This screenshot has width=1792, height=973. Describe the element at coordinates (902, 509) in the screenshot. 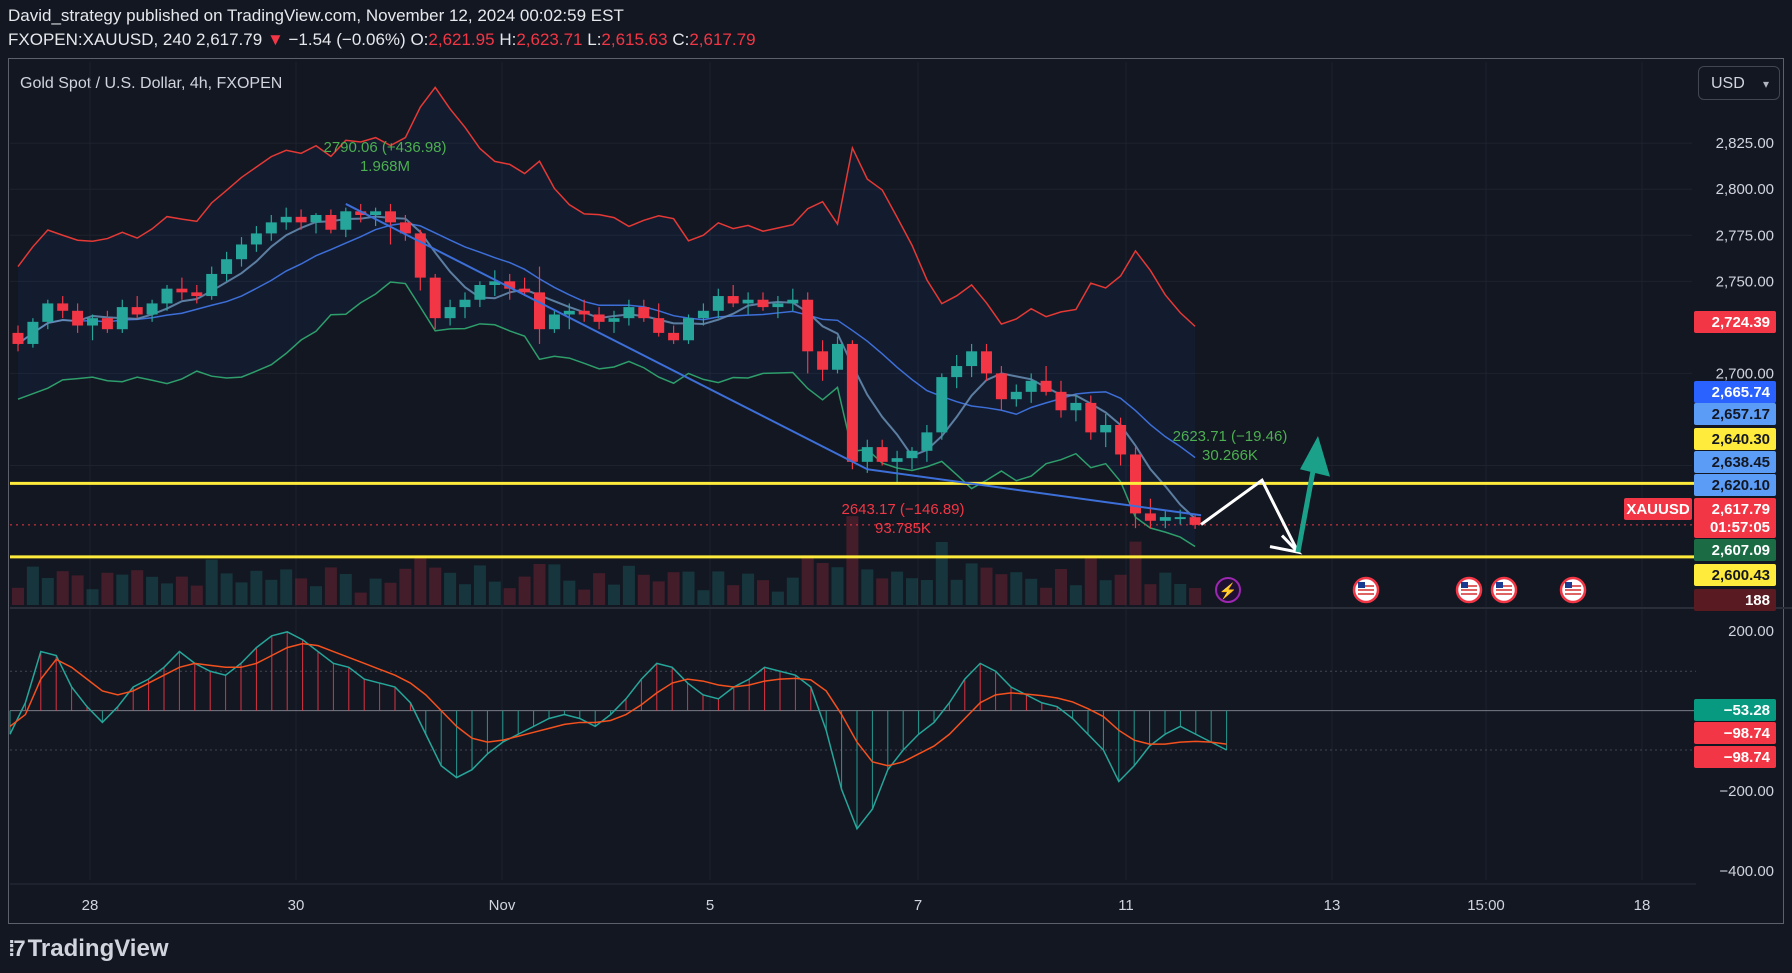

I see `annotation-price-change: 2643.17 (−146.89)` at that location.